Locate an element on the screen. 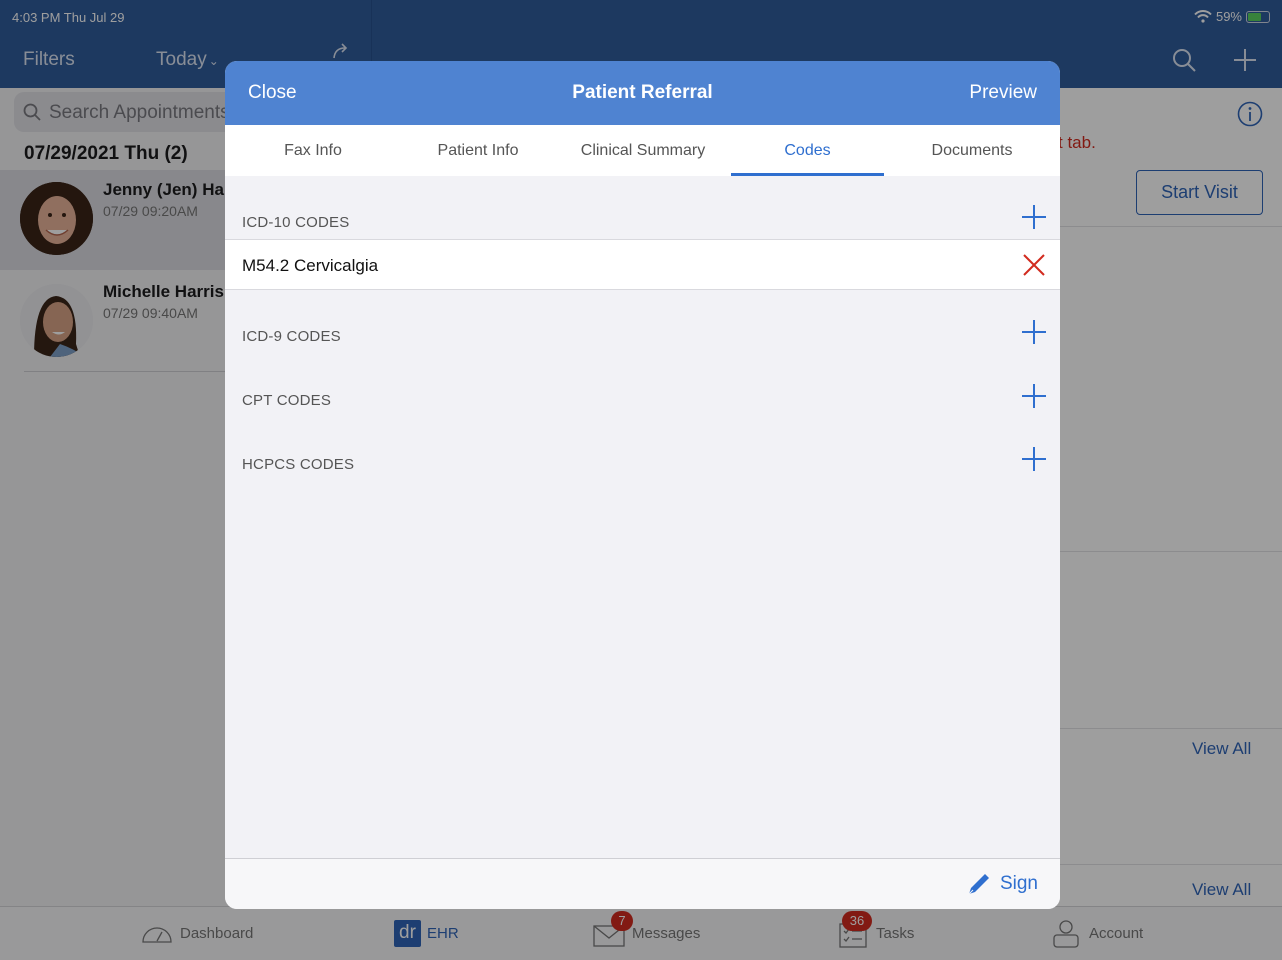  tab-label: Clinical Summary is located at coordinates (643, 150).